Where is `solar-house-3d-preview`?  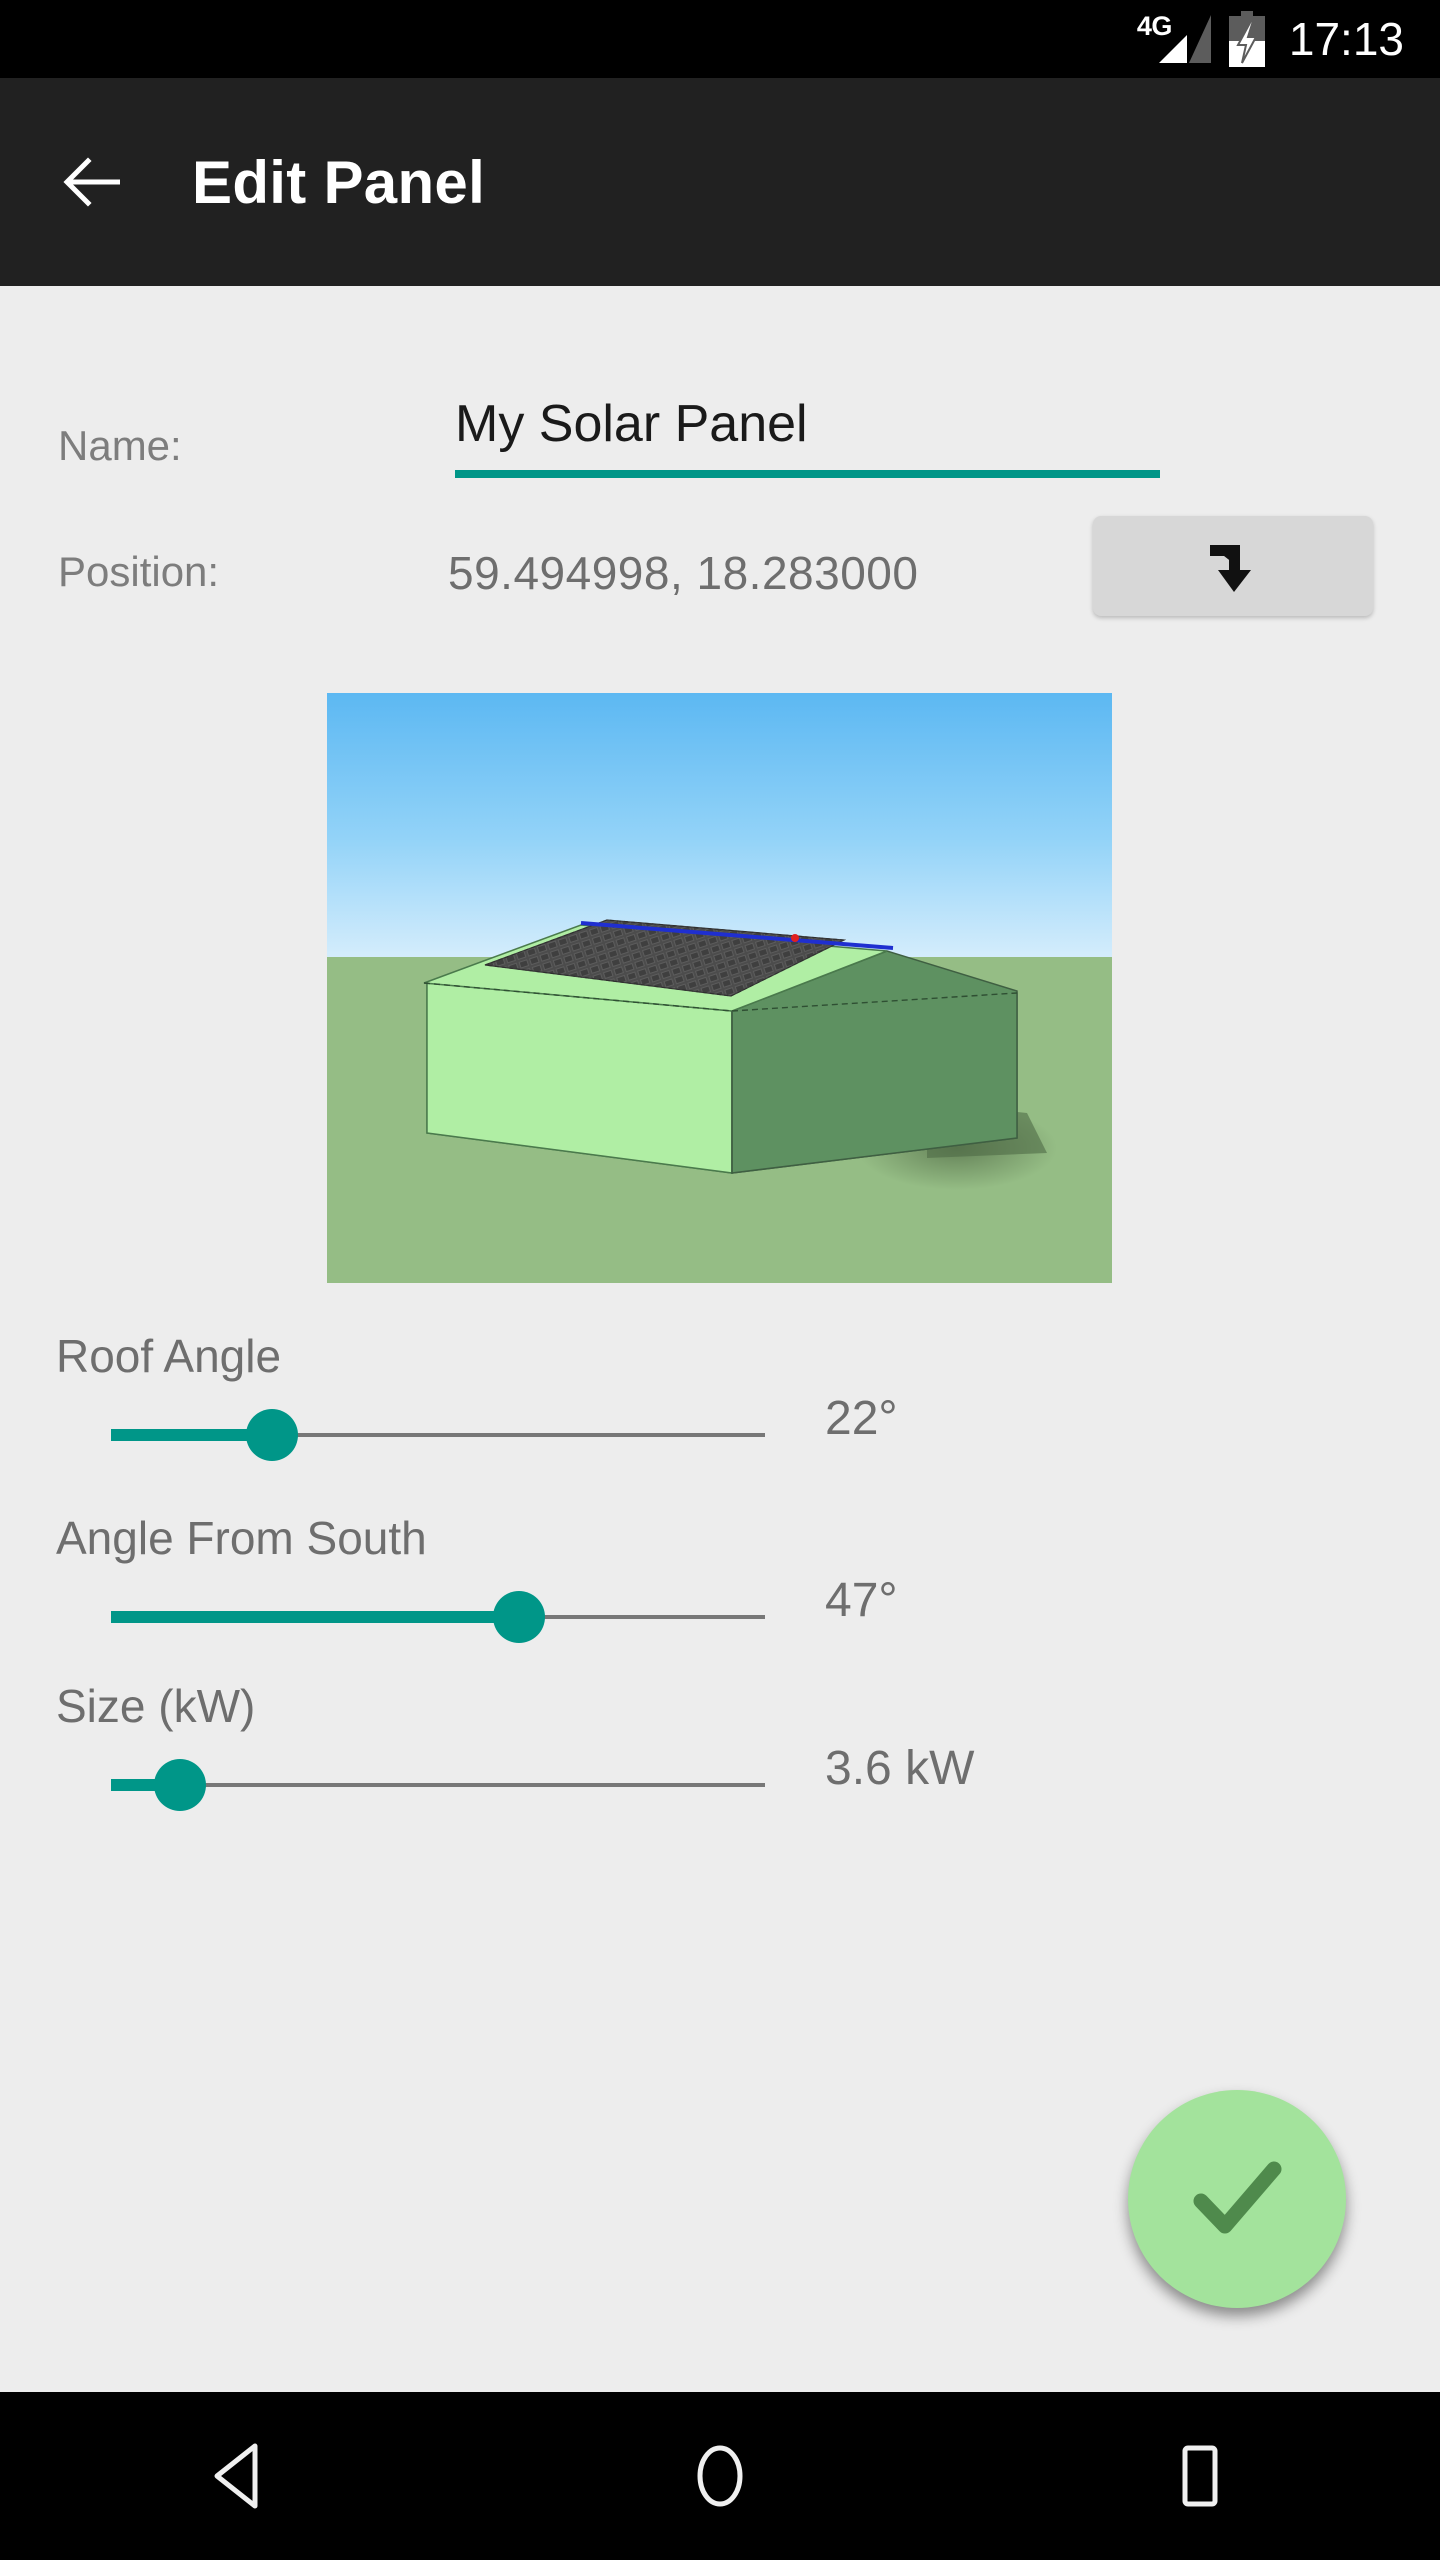 solar-house-3d-preview is located at coordinates (719, 988).